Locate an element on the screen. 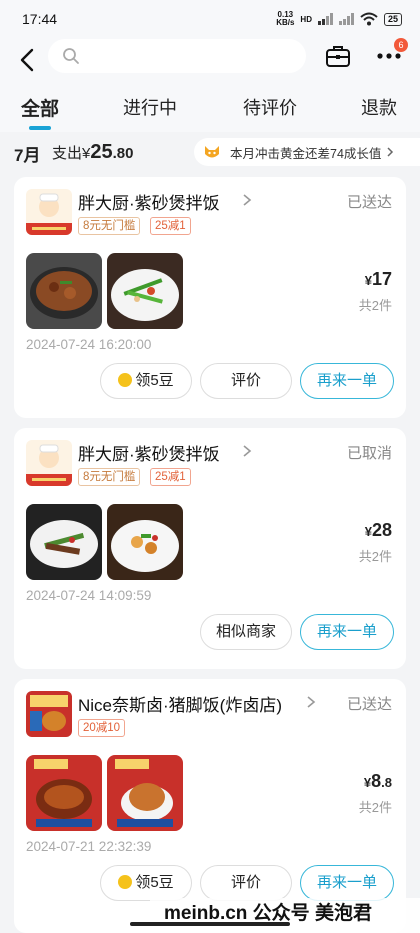 Image resolution: width=420 pixels, height=933 pixels. order-price: ¥8.8 is located at coordinates (377, 781).